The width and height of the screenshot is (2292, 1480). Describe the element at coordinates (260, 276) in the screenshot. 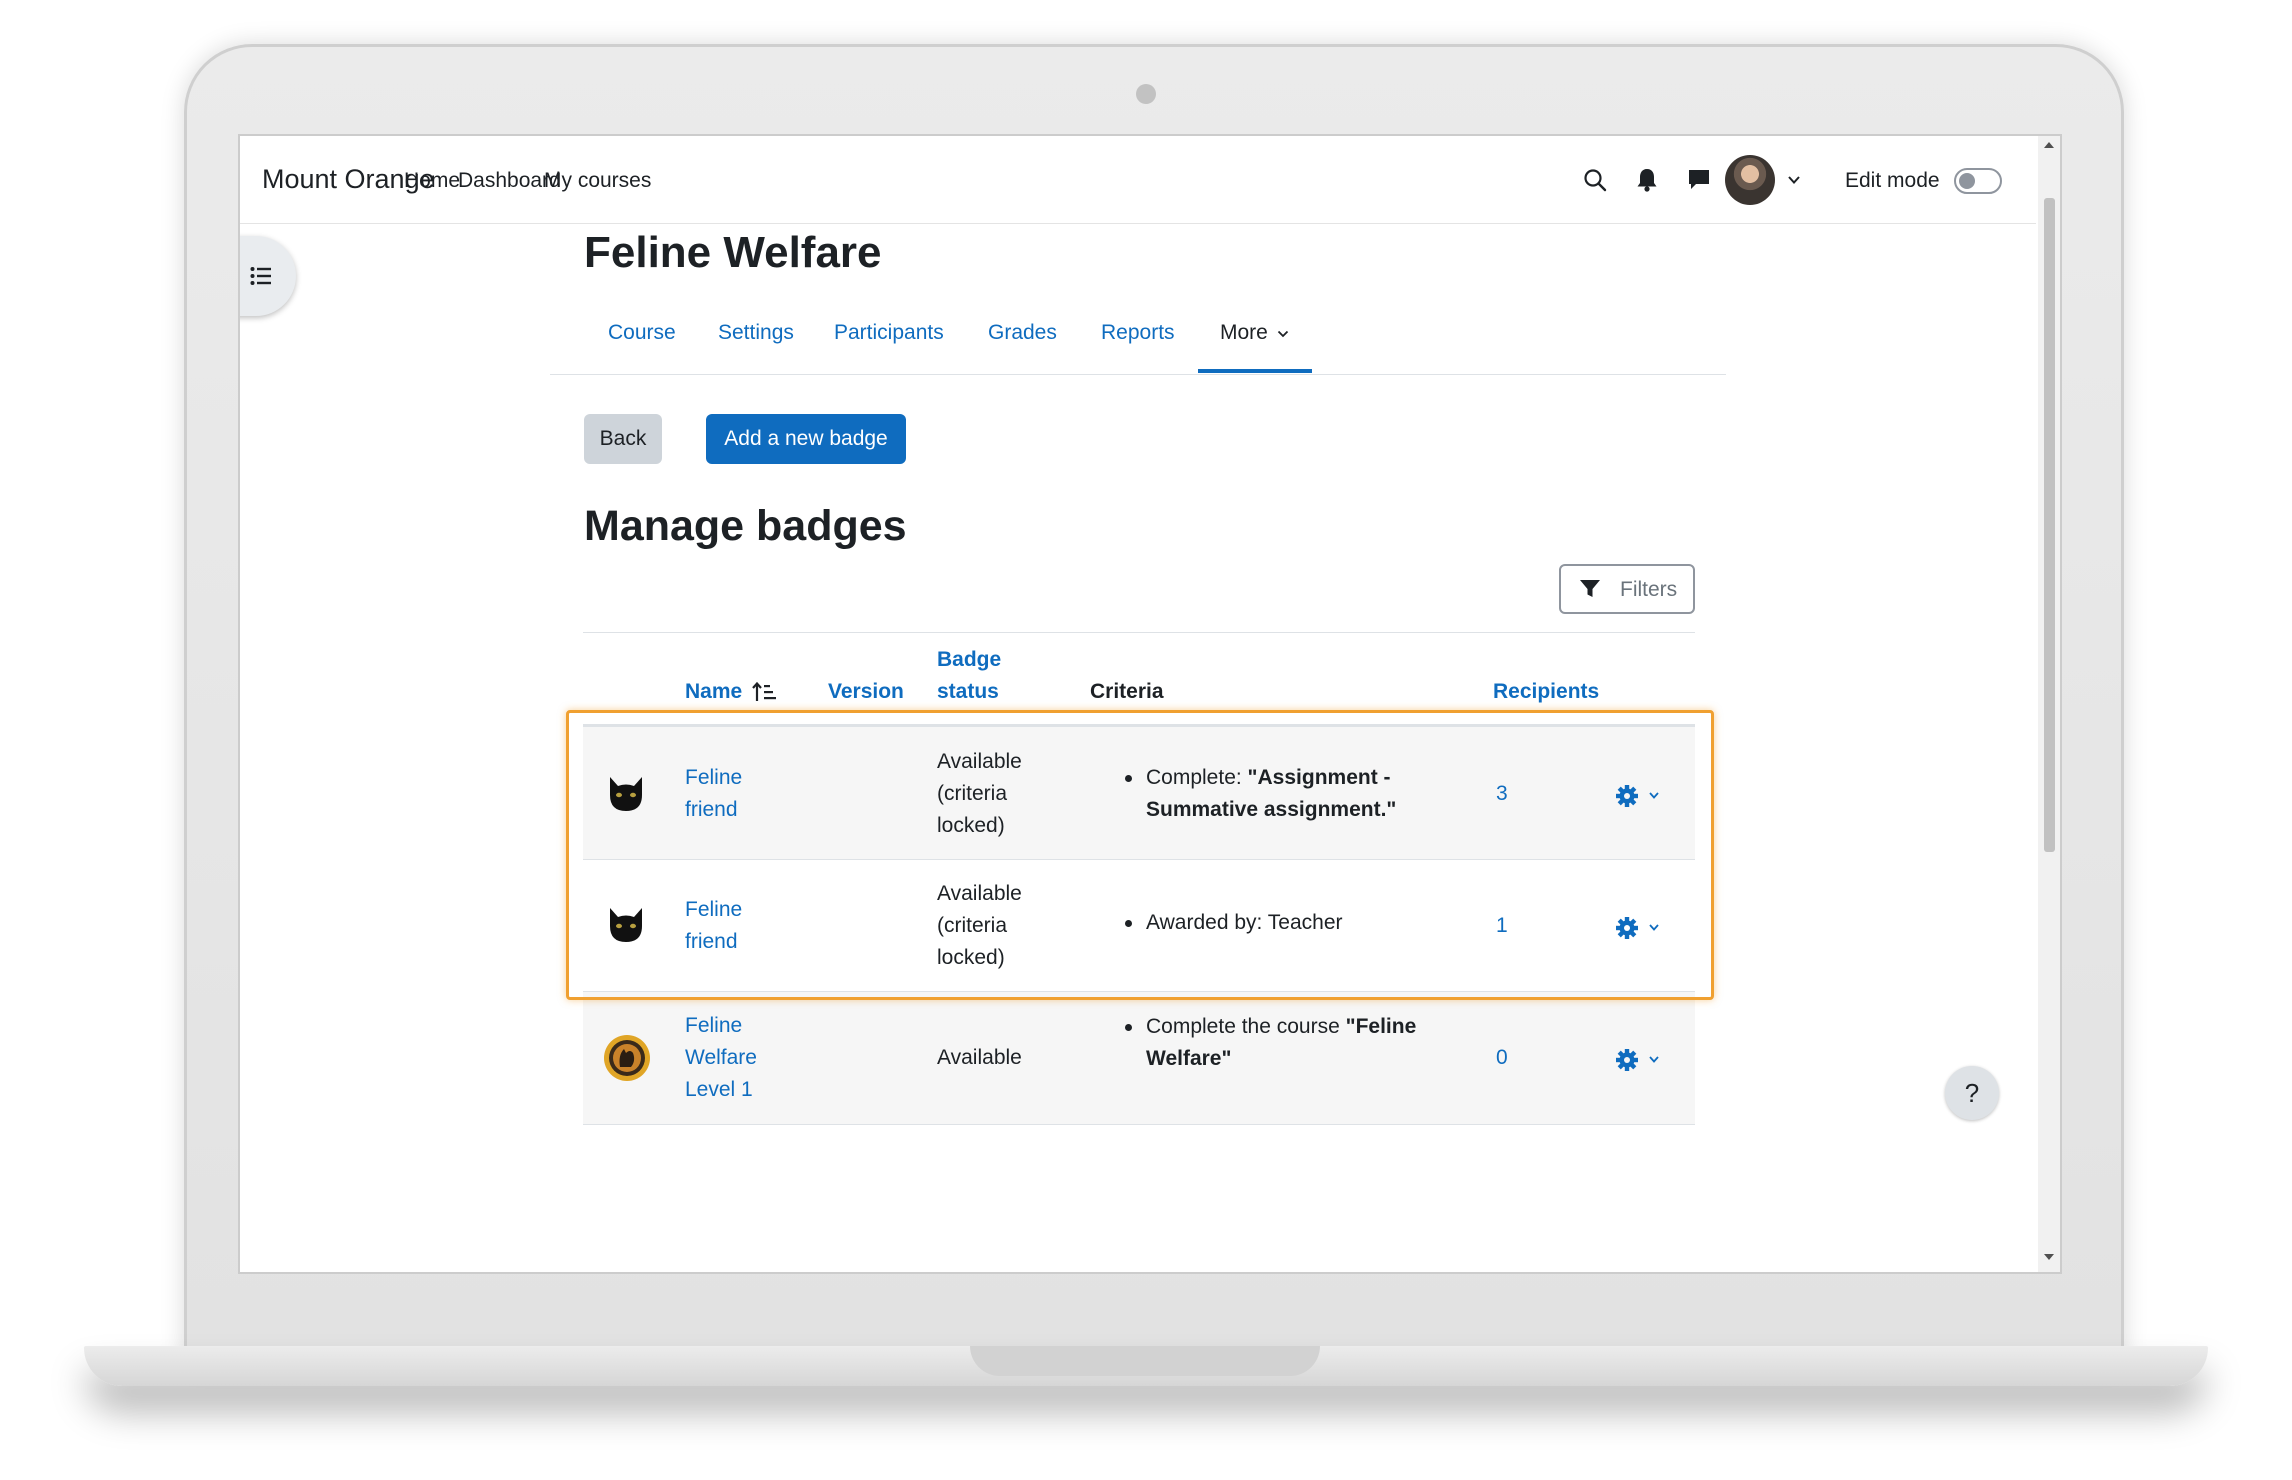

I see `list-icon` at that location.